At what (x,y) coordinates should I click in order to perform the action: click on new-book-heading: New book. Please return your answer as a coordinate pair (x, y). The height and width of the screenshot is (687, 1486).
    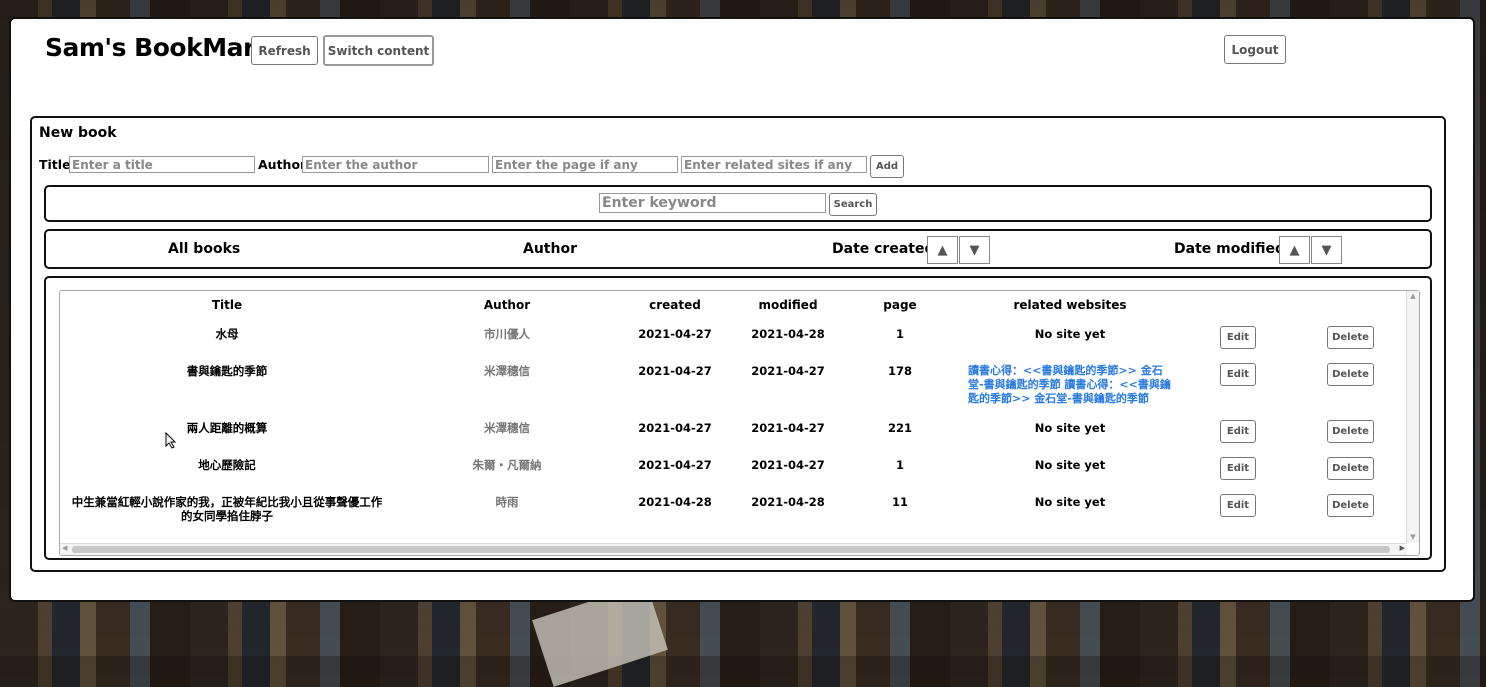
    Looking at the image, I should click on (78, 133).